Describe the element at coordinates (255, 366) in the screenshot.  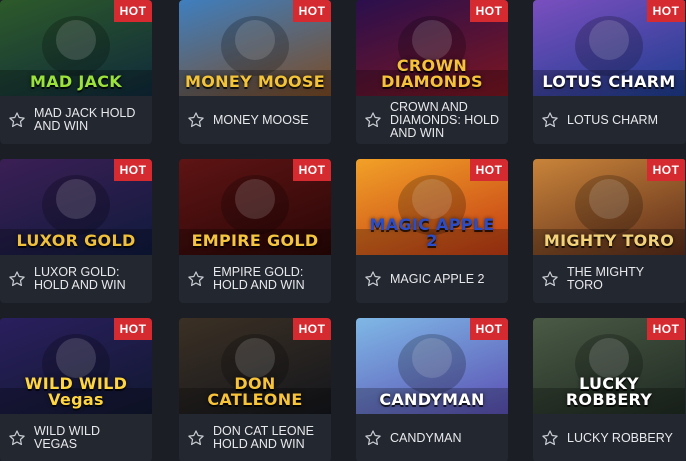
I see `game-thumbnail: DON CATLEONE HOT` at that location.